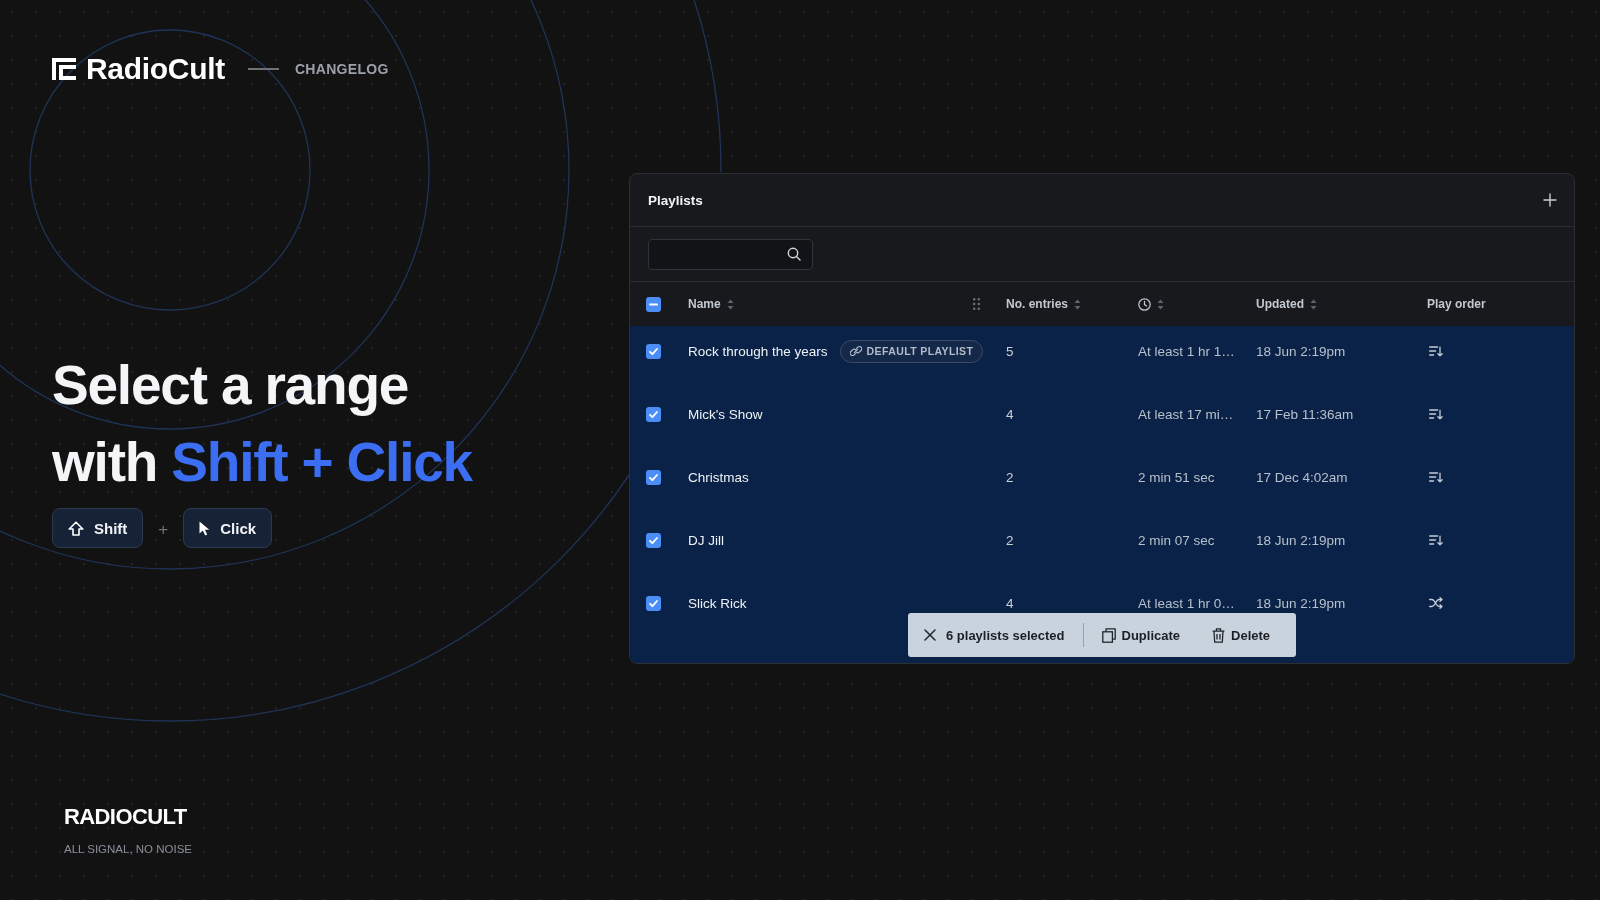 This screenshot has width=1600, height=900. I want to click on playlist-name: Christmas, so click(718, 477).